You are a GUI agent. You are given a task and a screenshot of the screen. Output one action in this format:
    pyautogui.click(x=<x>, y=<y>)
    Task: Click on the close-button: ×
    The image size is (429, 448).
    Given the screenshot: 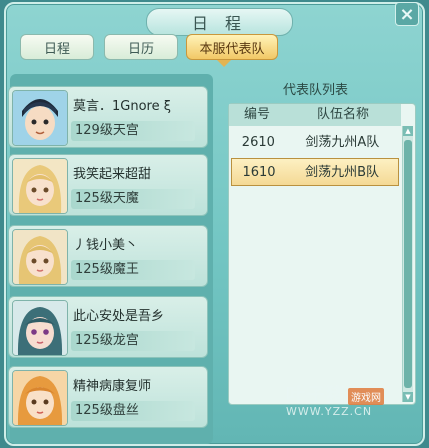 What is the action you would take?
    pyautogui.click(x=407, y=14)
    